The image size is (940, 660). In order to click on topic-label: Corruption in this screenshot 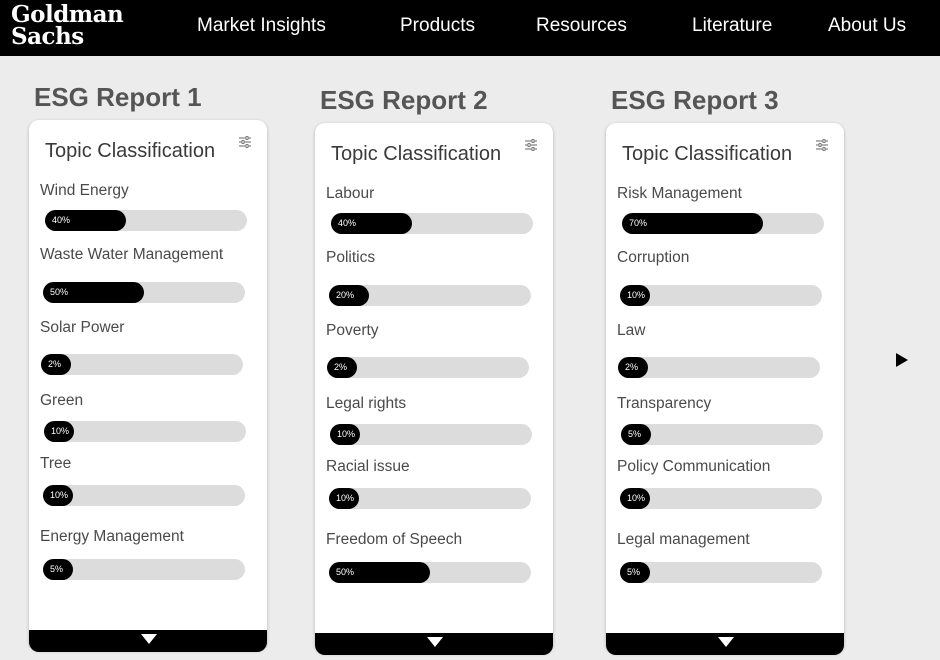, I will do `click(653, 257)`.